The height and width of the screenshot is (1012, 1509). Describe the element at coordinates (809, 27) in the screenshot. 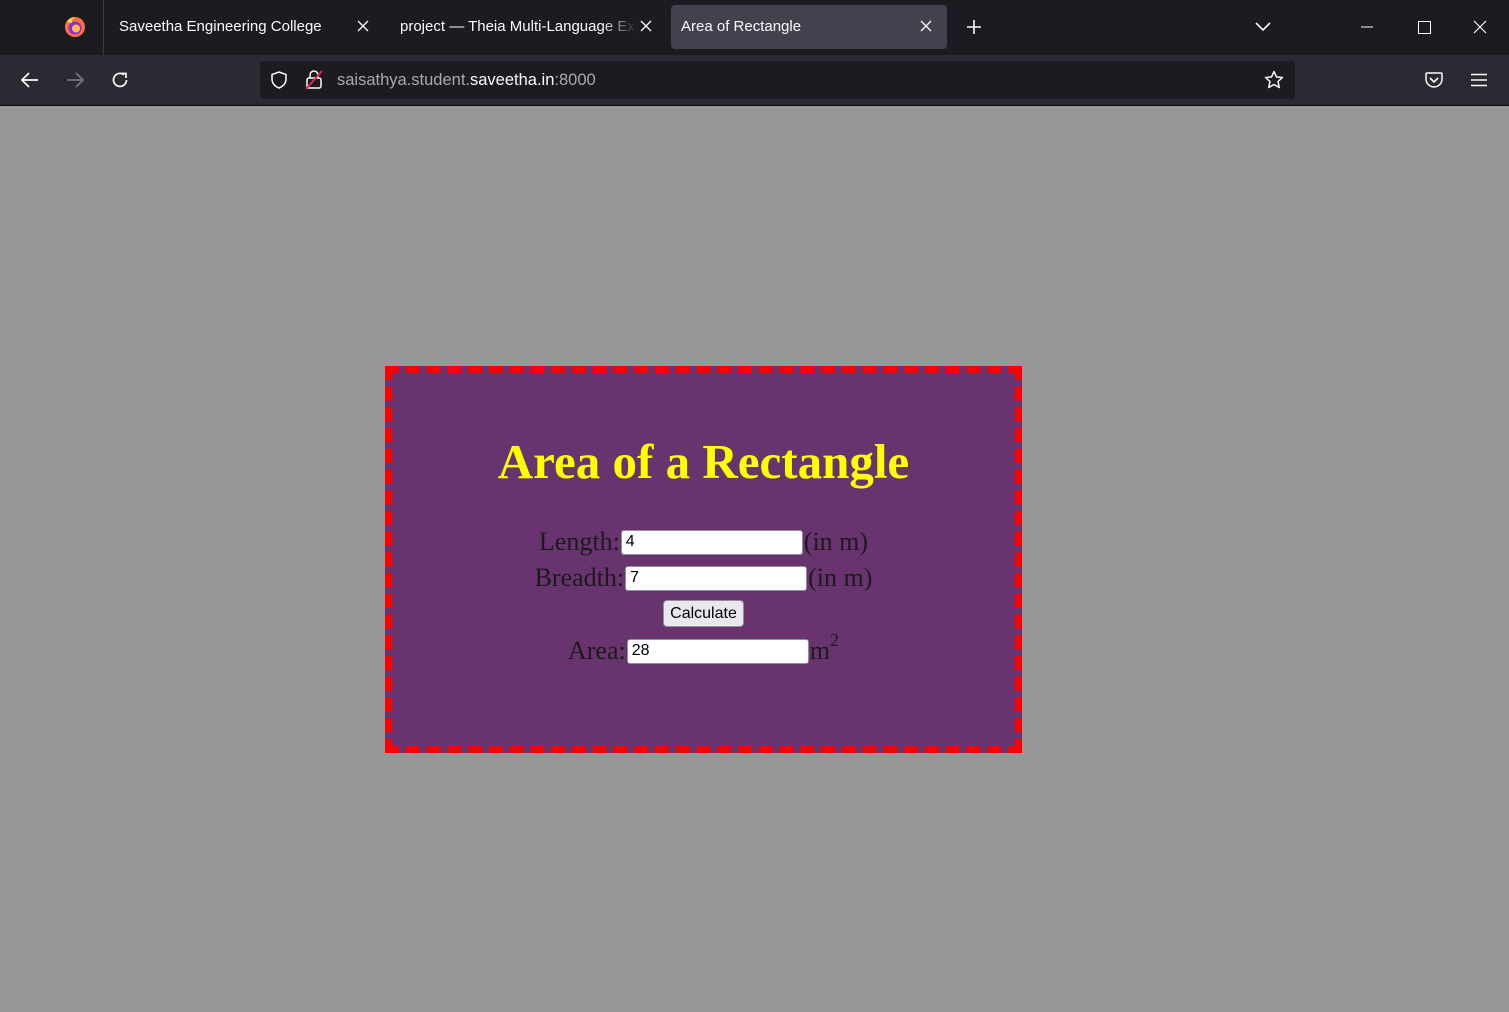

I see `tab-area-of-rectangle: Area of Rectangle` at that location.